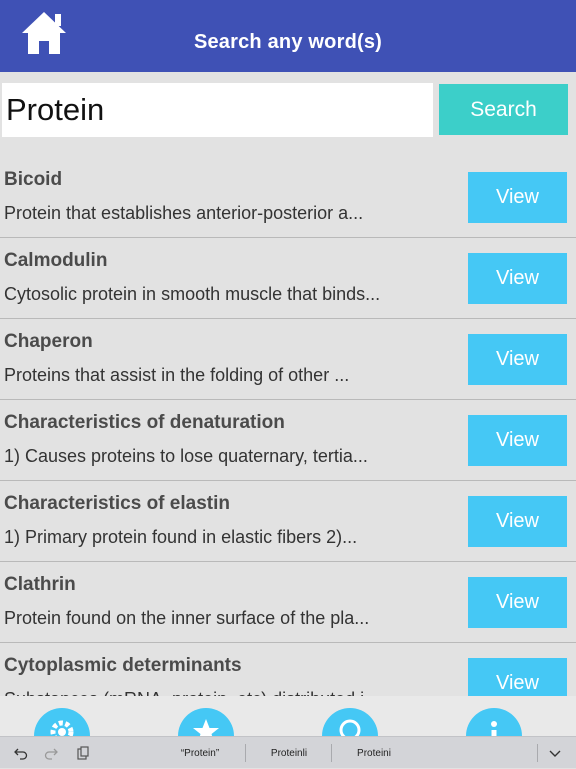 The width and height of the screenshot is (576, 769). What do you see at coordinates (33, 179) in the screenshot?
I see `list-item-title: Bicoid` at bounding box center [33, 179].